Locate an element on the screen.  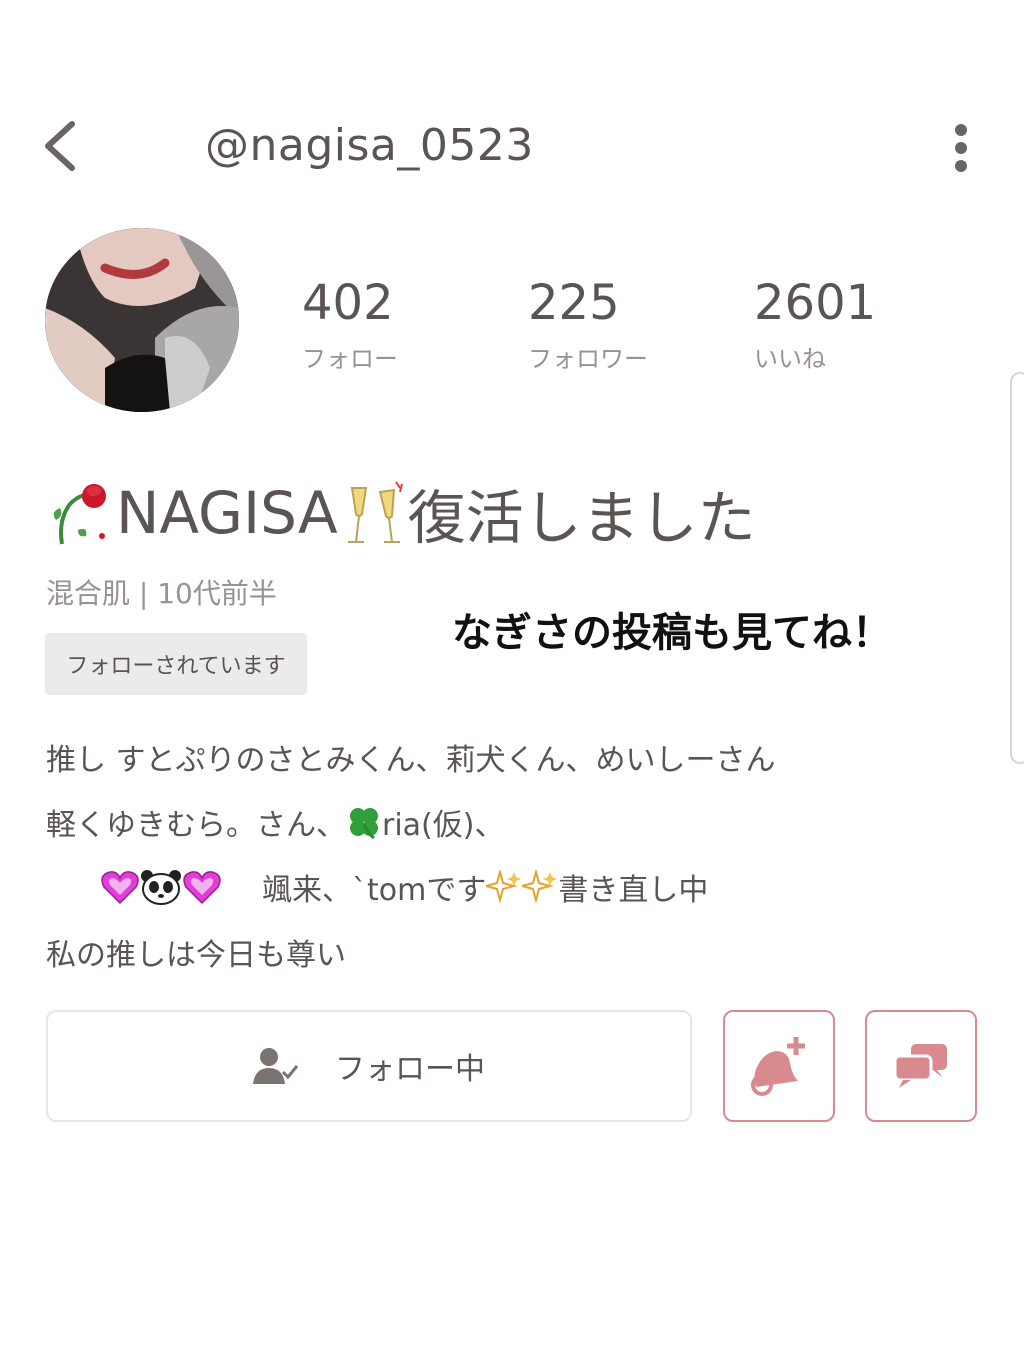
bio-line-3-text-b: 書き直し中 is located at coordinates (633, 890).